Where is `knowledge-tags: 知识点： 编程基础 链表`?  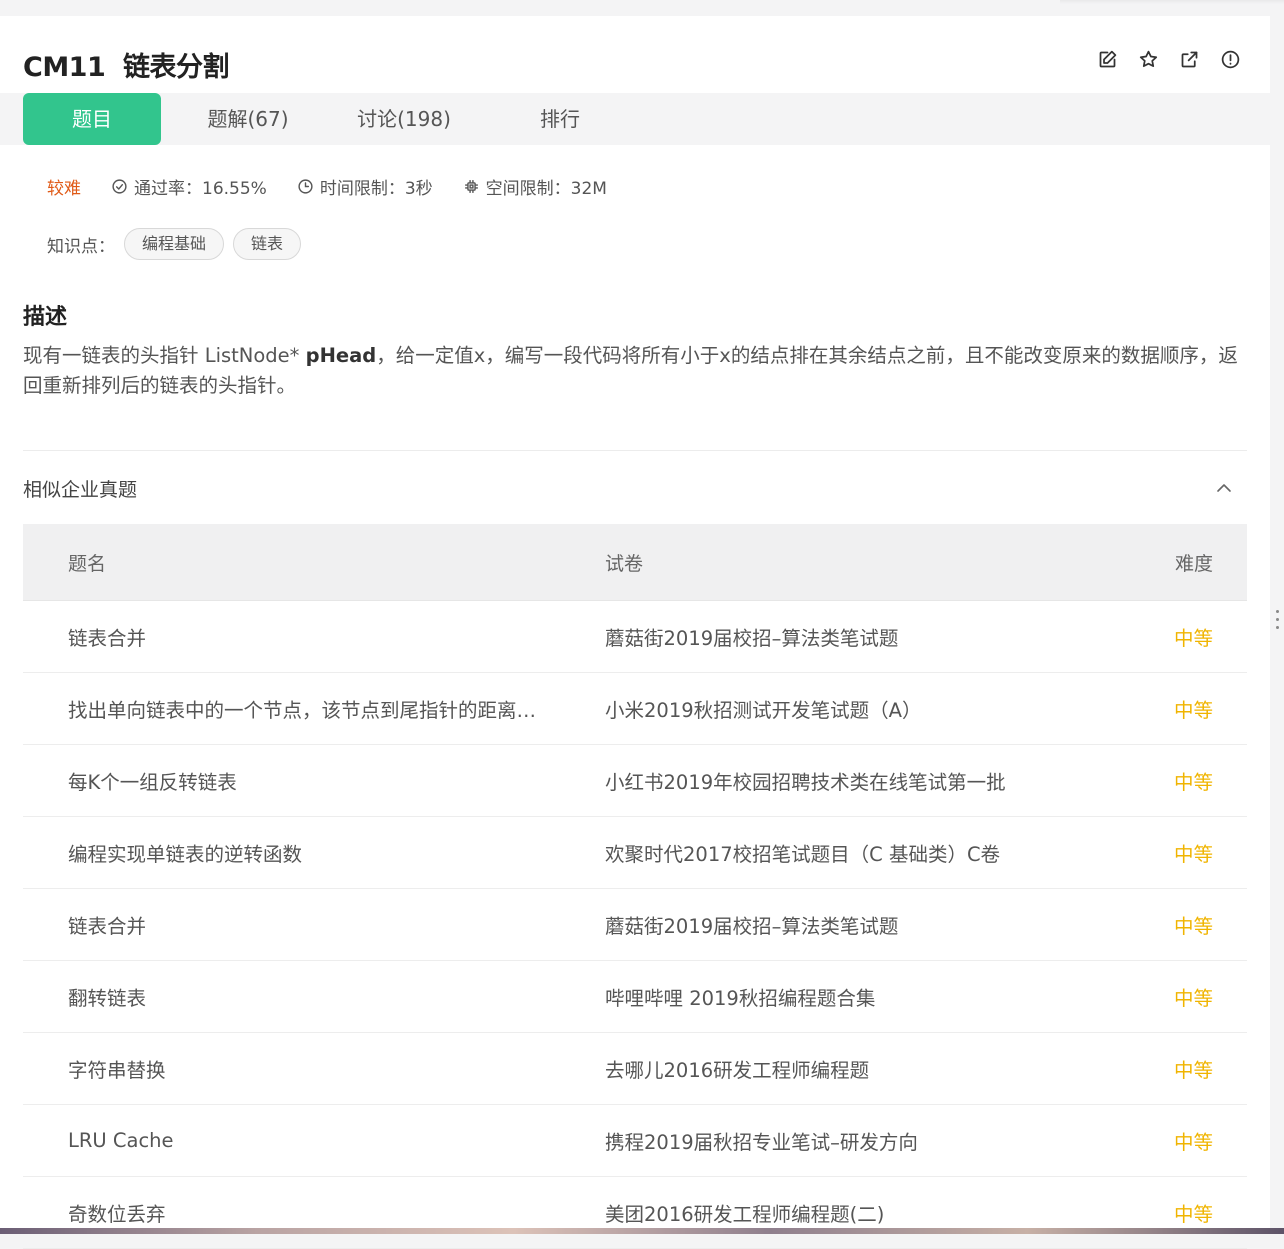 knowledge-tags: 知识点： 编程基础 链表 is located at coordinates (174, 244).